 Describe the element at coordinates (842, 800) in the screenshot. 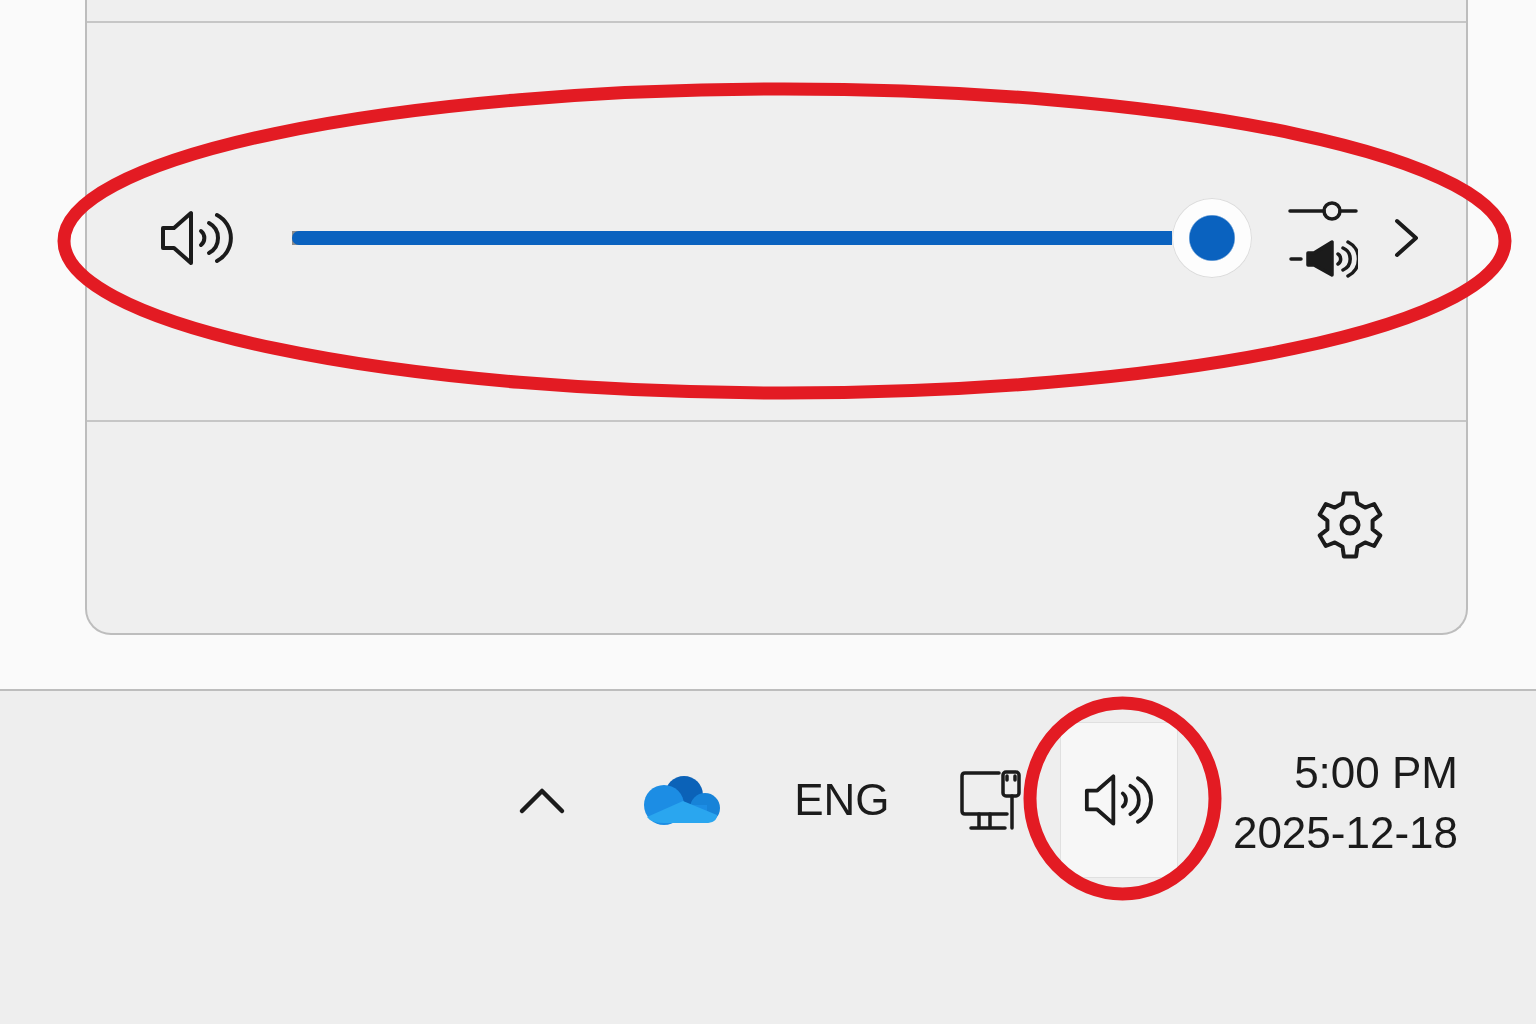

I see `language-indicator: ENG` at that location.